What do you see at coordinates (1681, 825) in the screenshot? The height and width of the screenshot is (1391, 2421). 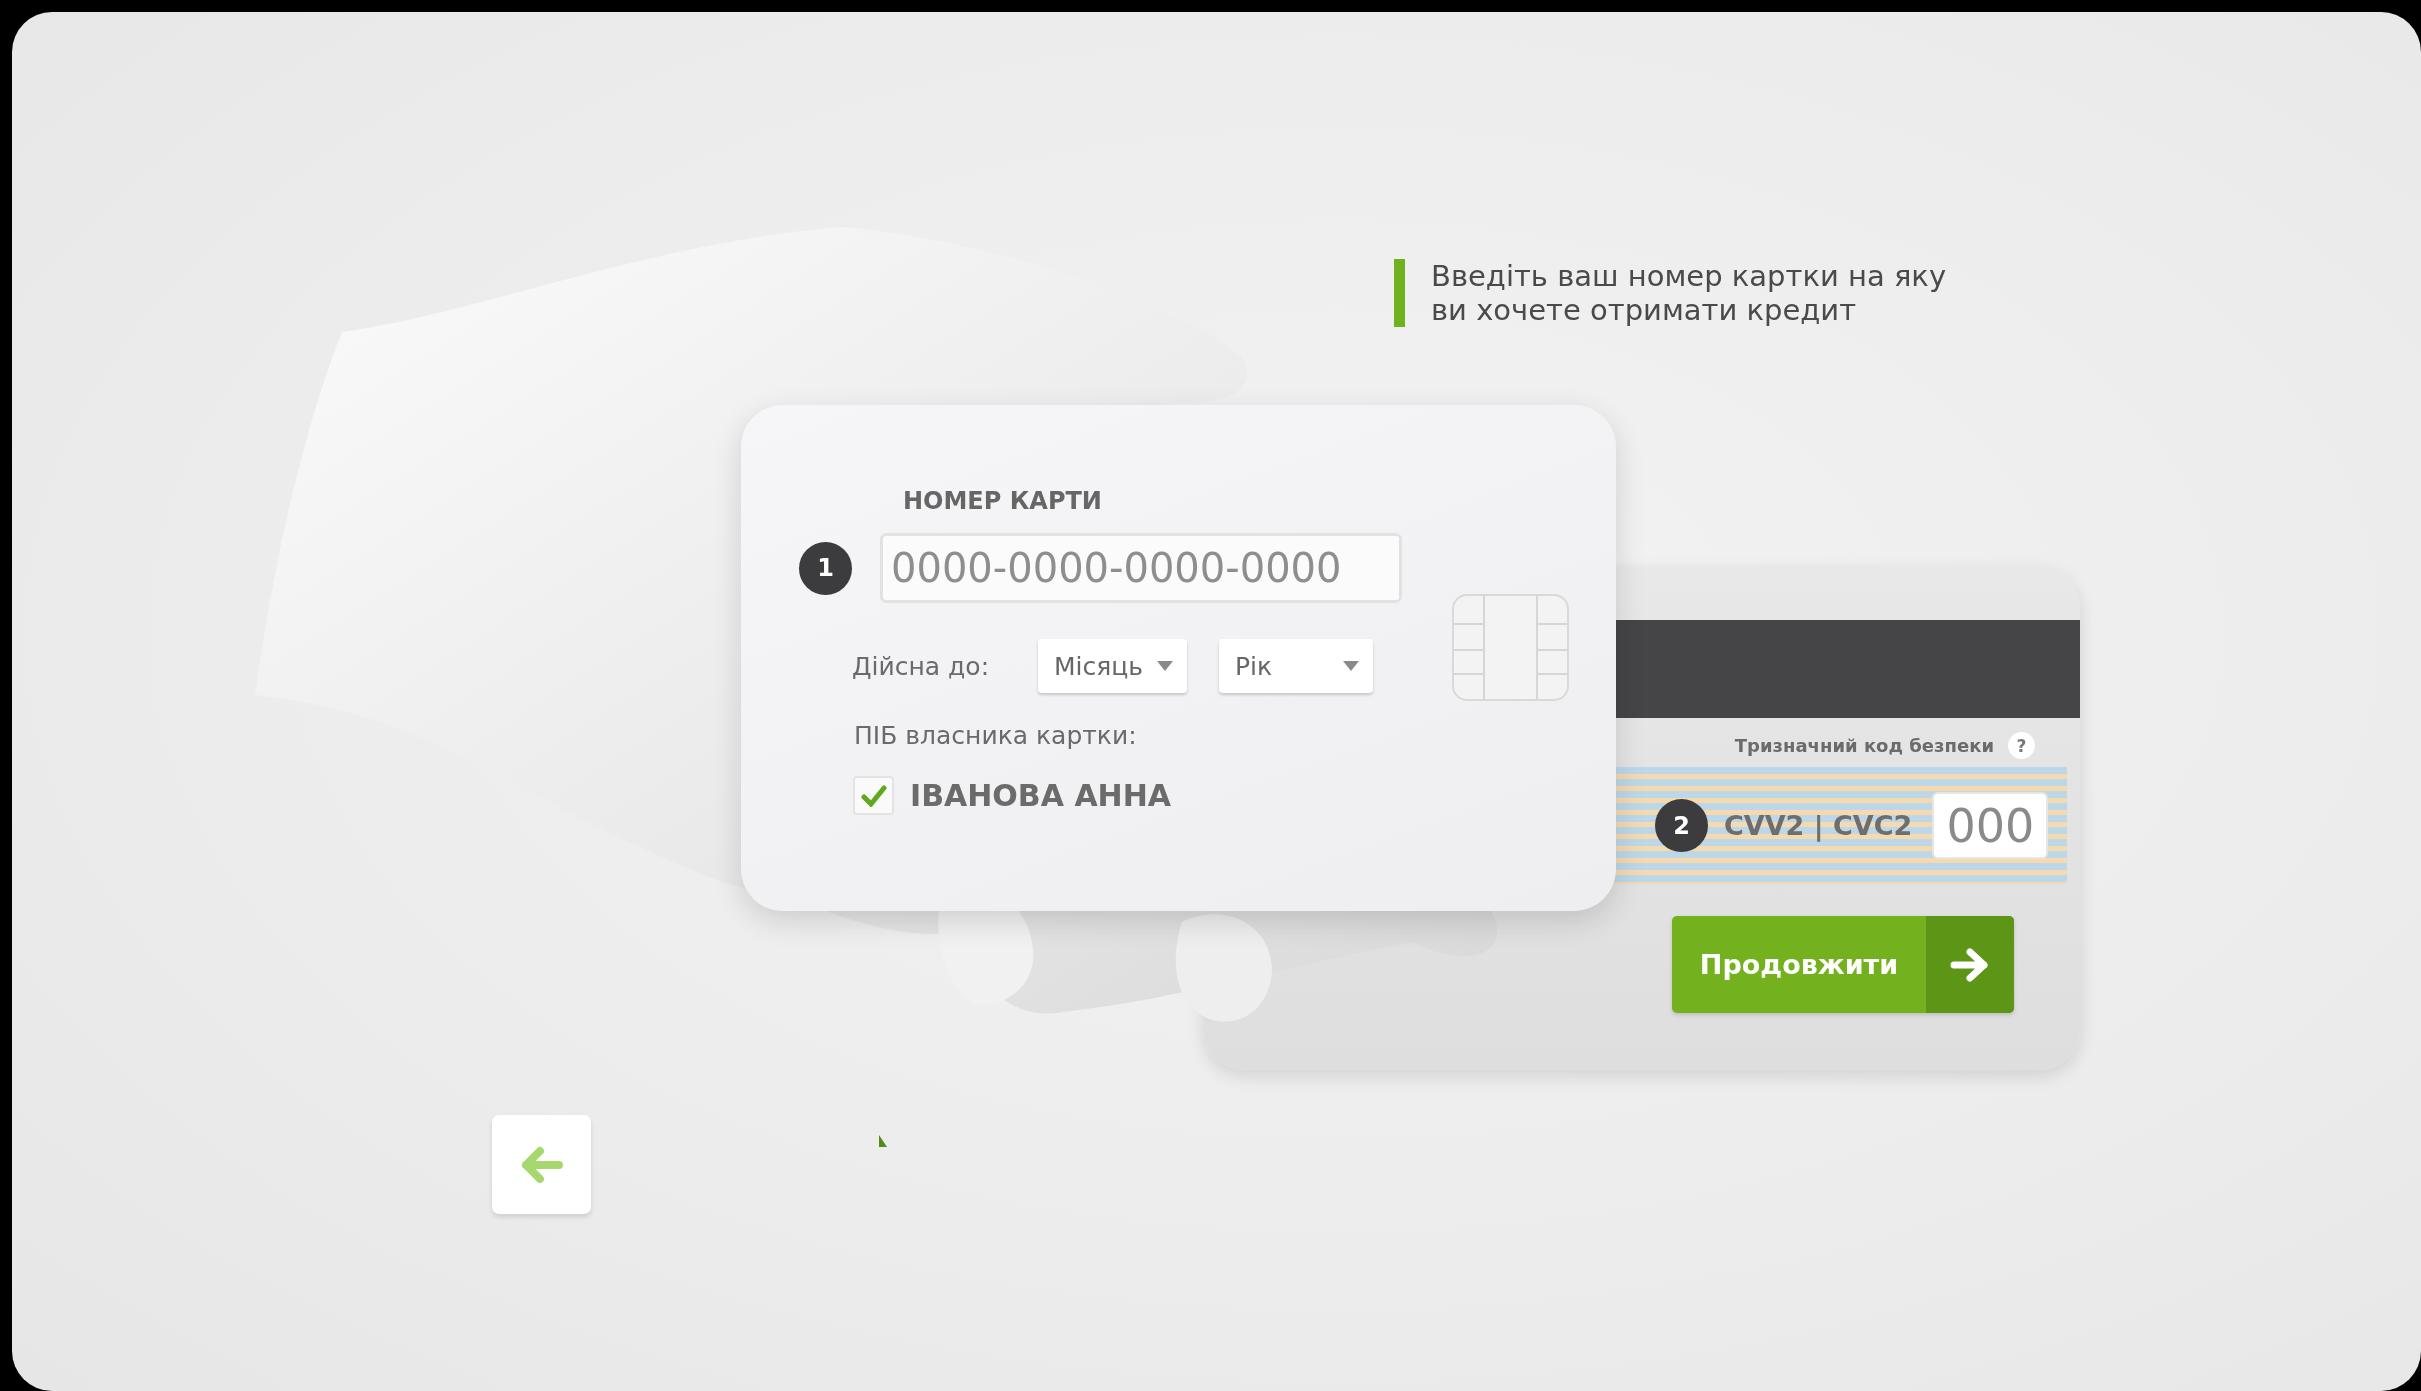 I see `step-badge: 2` at bounding box center [1681, 825].